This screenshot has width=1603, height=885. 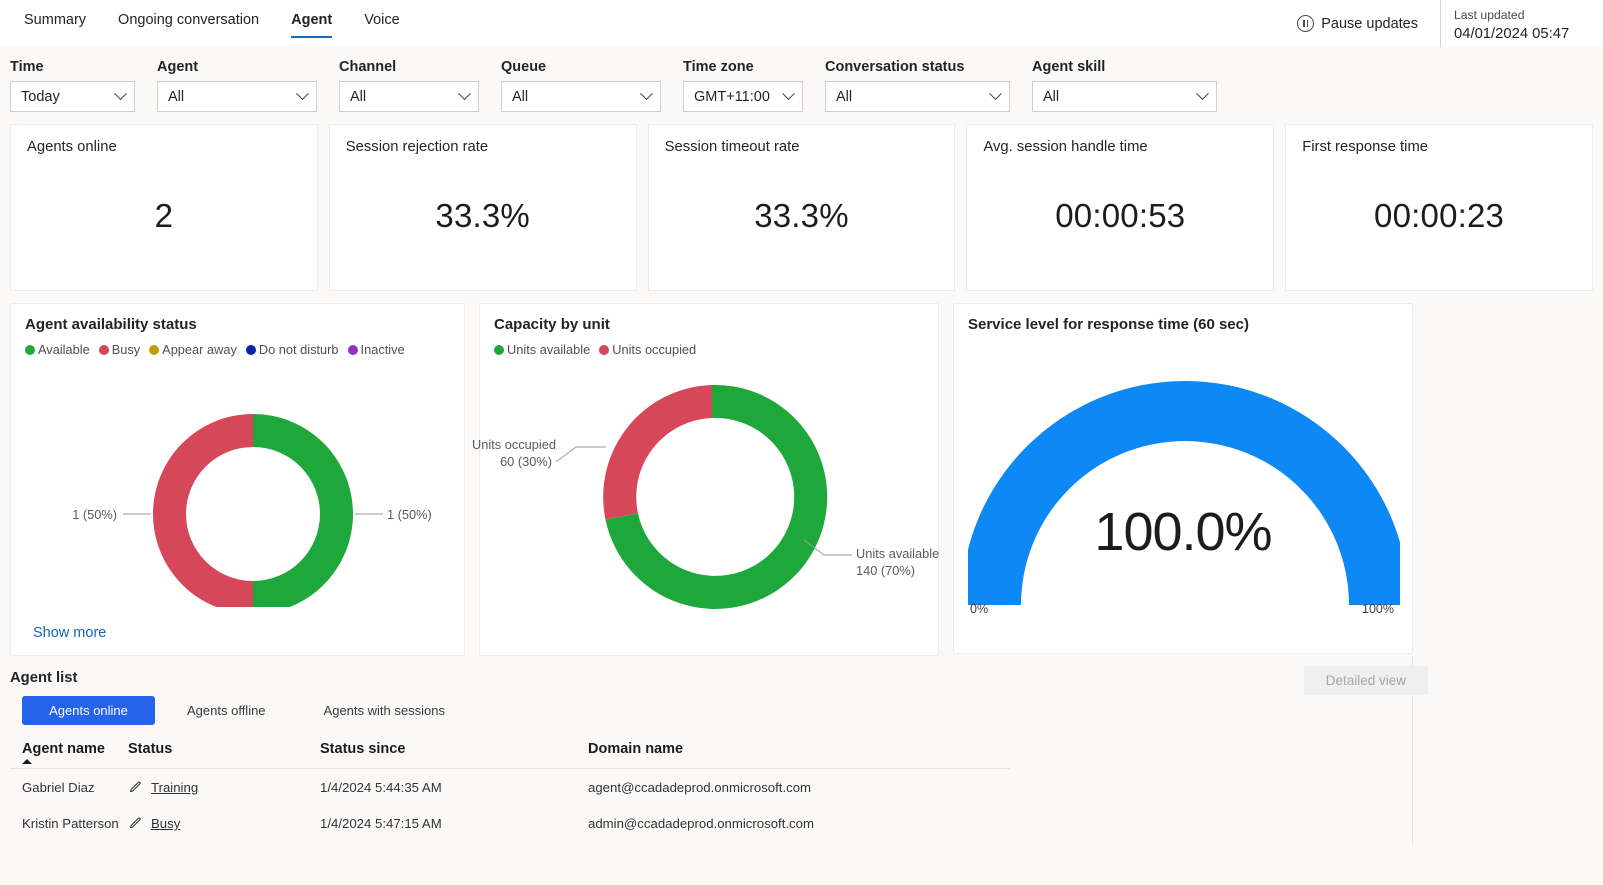 What do you see at coordinates (799, 755) in the screenshot?
I see `column-header-domain-name: Domain name` at bounding box center [799, 755].